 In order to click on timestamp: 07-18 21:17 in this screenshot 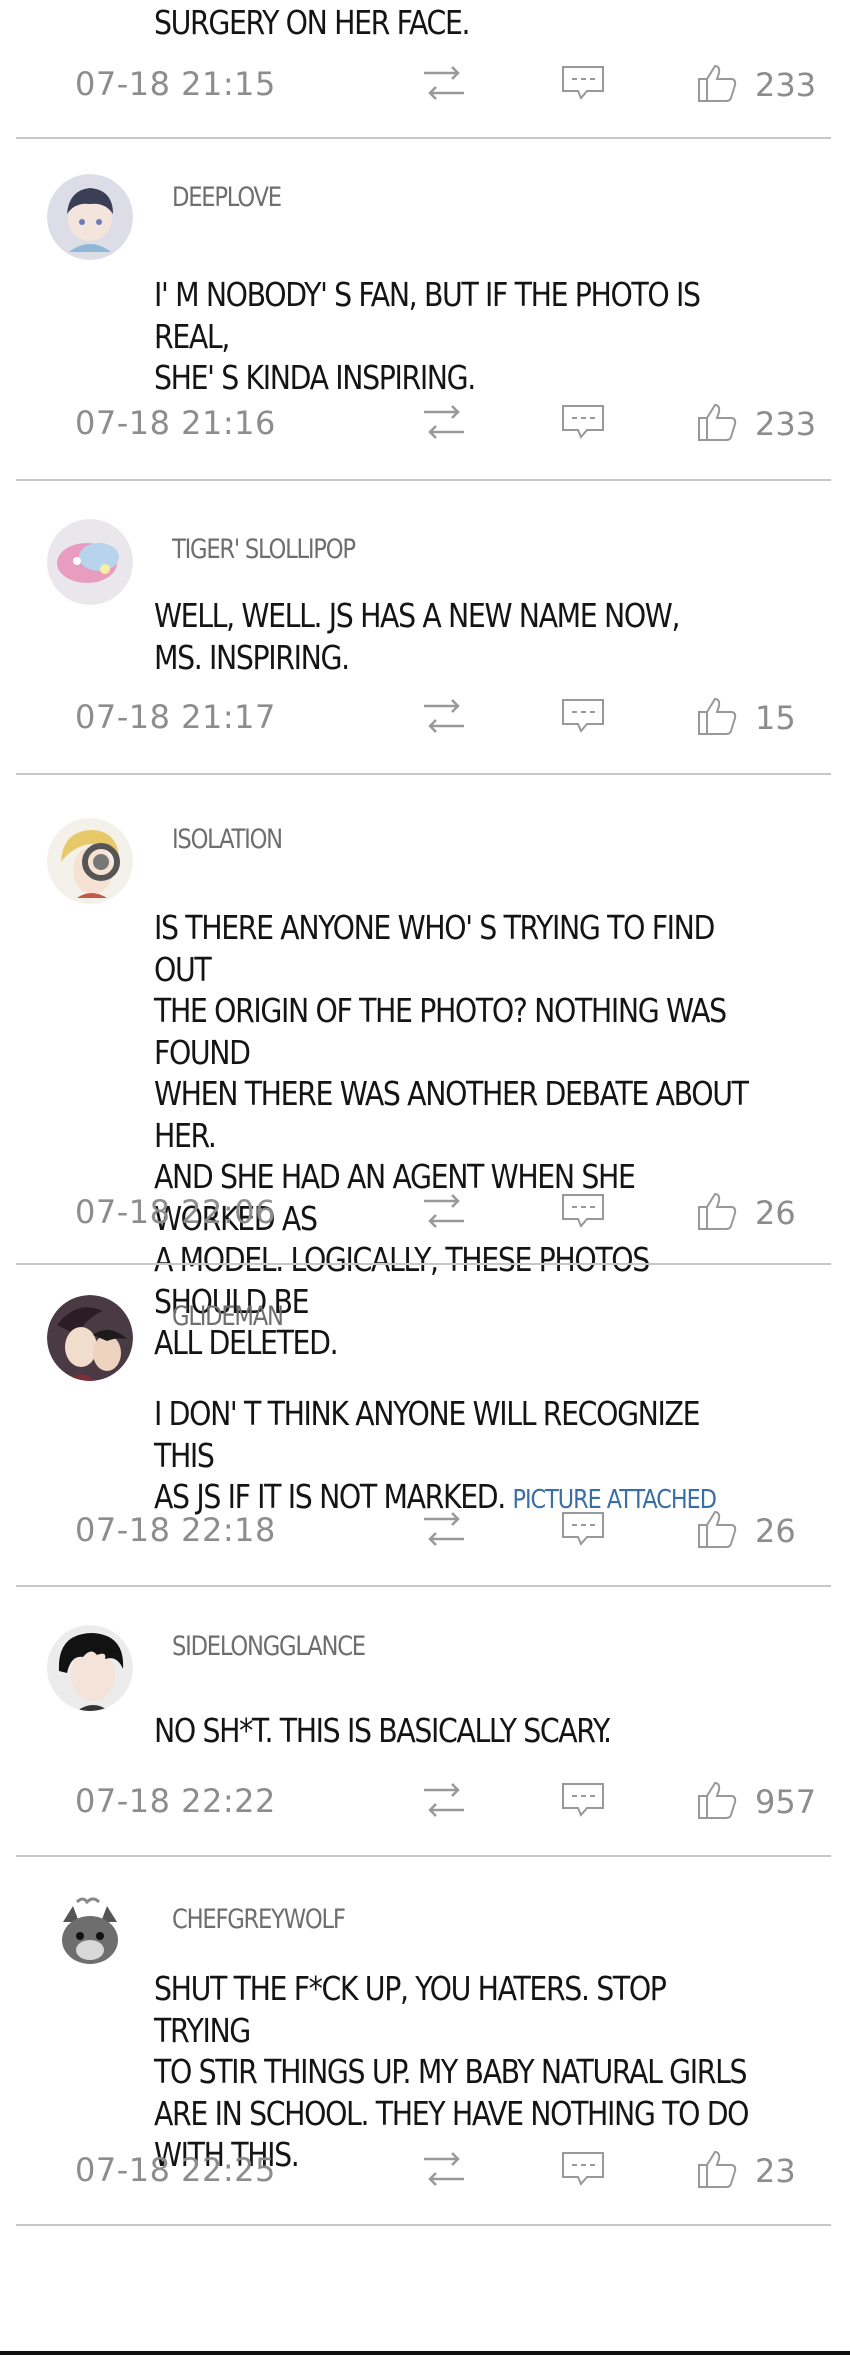, I will do `click(175, 717)`.